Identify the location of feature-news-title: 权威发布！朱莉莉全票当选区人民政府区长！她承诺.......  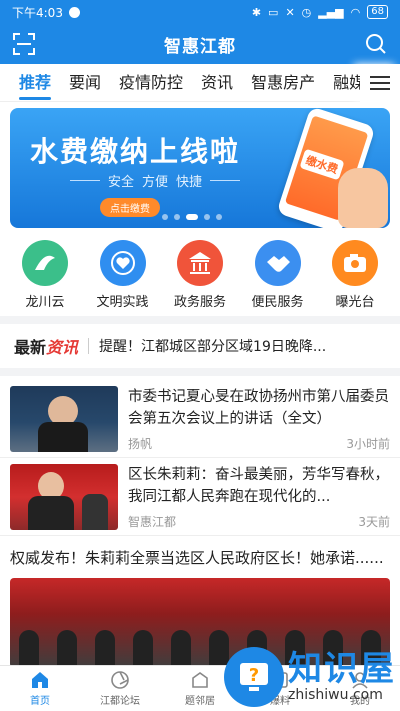
(197, 558).